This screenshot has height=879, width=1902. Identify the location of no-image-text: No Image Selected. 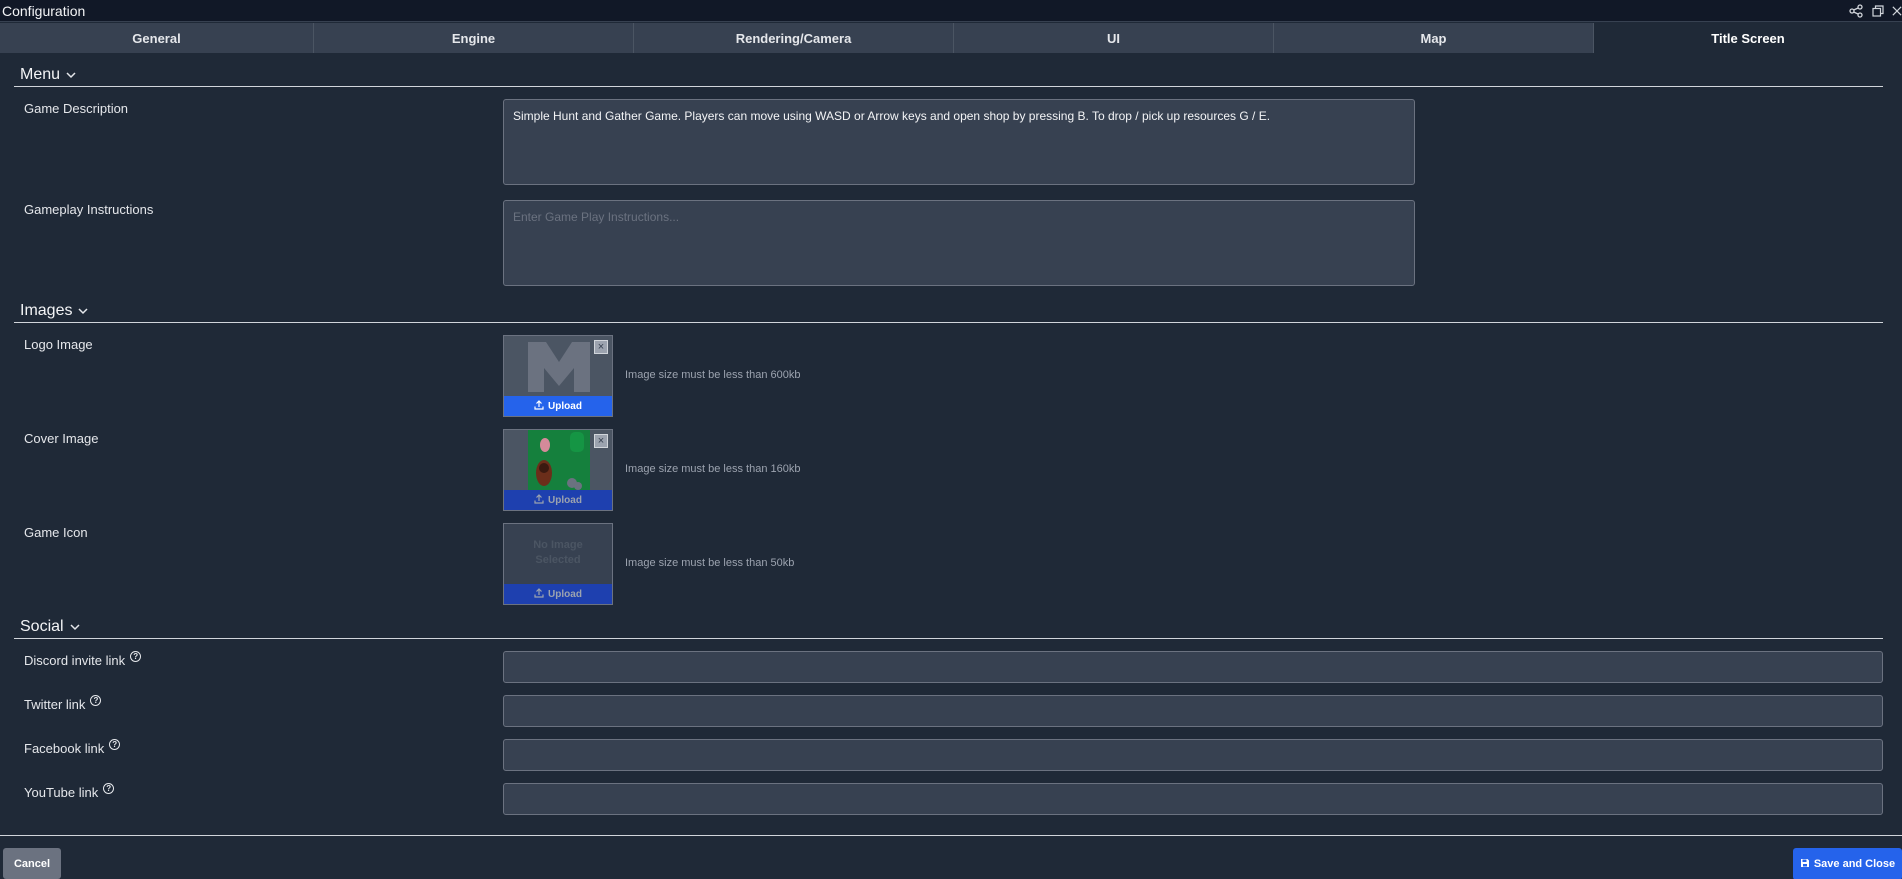
(558, 552).